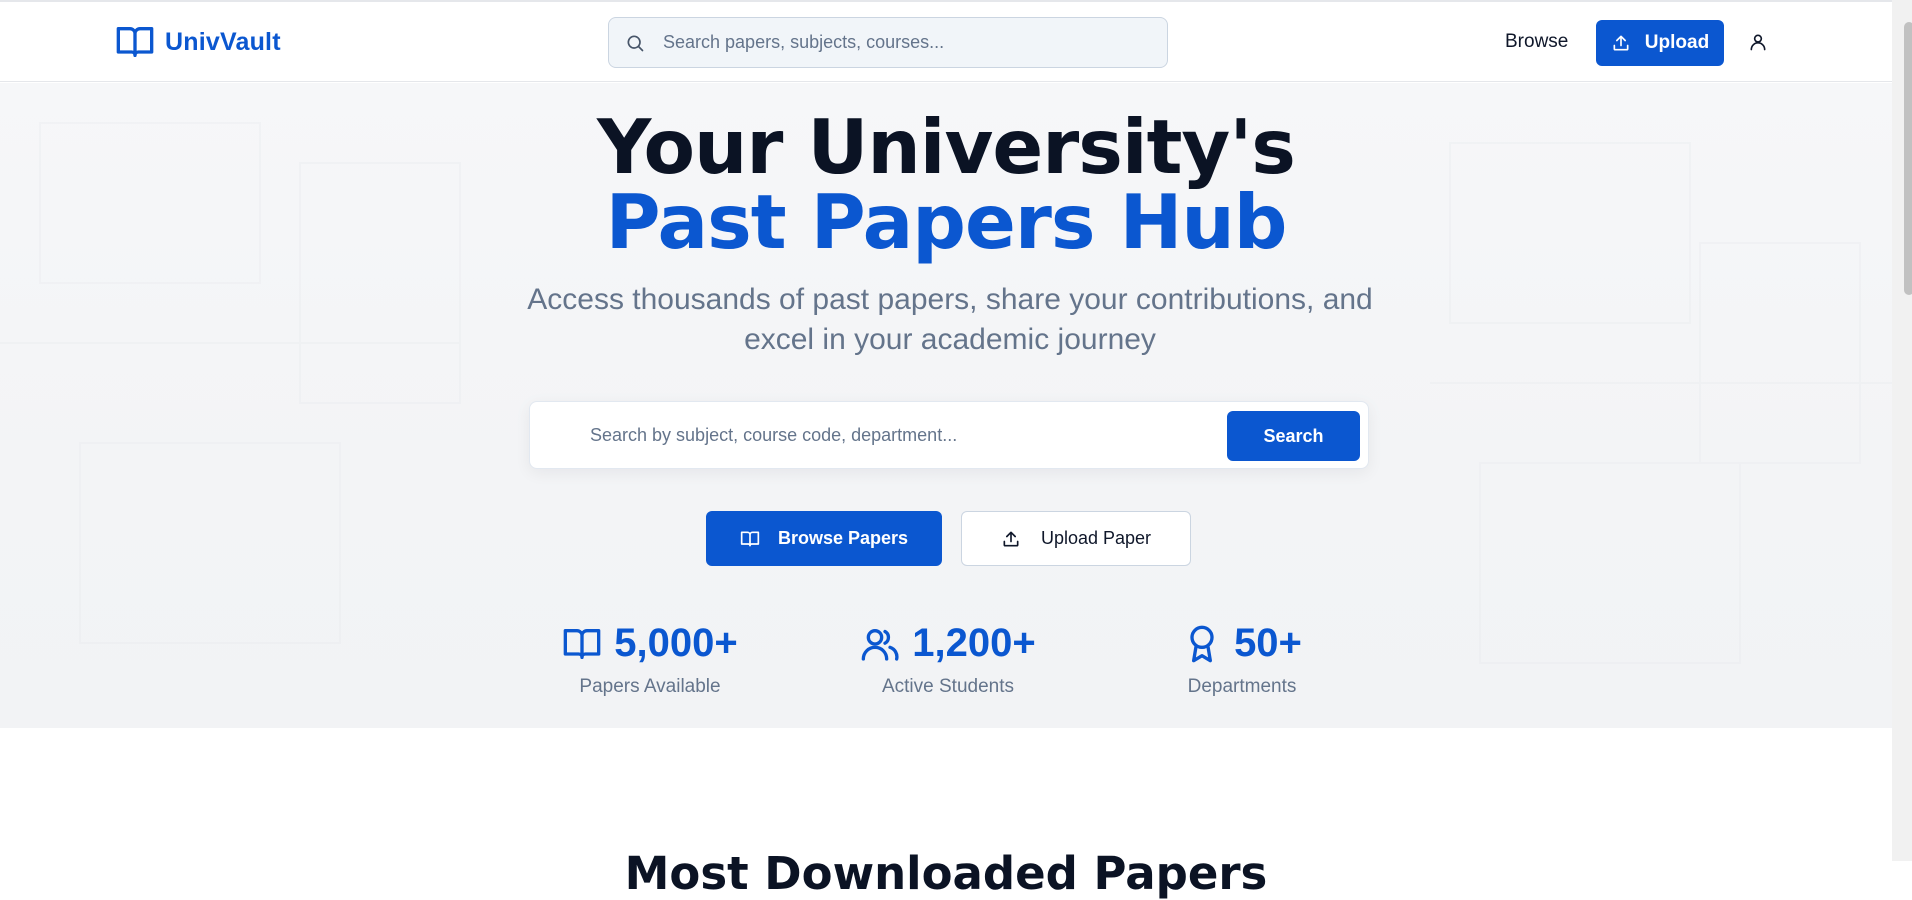  I want to click on browse-papers-label: Browse Papers, so click(843, 538).